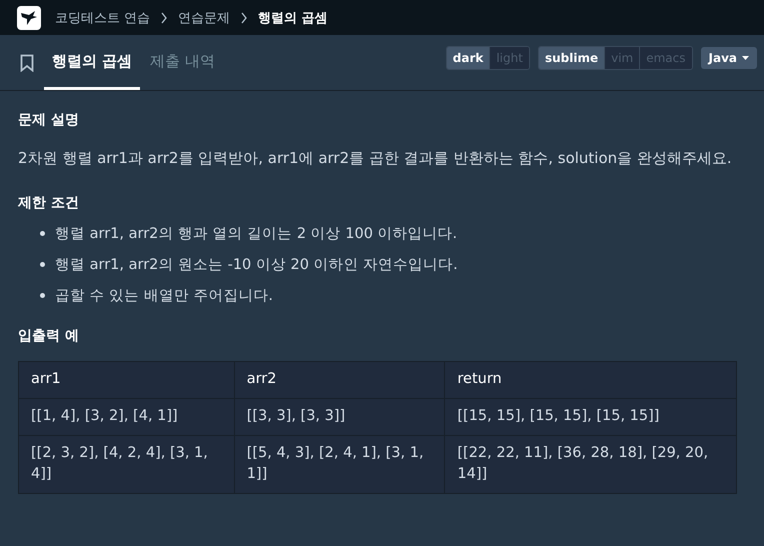  I want to click on description-text: 2차원 행렬 arr1과 arr2를 입력받아, arr1에 arr2를 곱한 결과를 반환하는 함수, solution을 완성해주세요., so click(375, 158).